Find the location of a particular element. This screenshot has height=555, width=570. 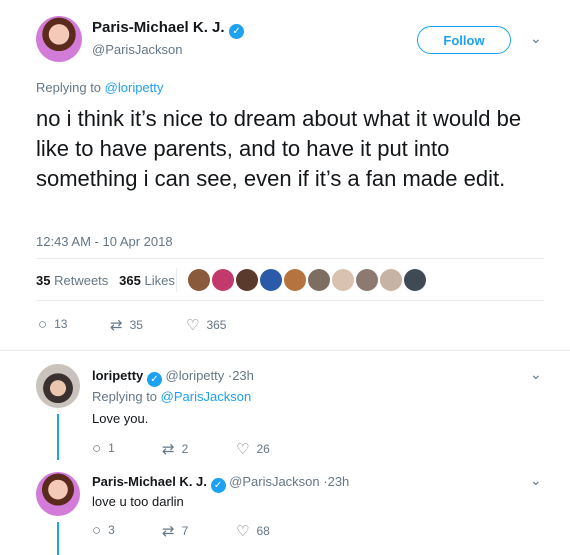

reply-count: 1 is located at coordinates (111, 448).